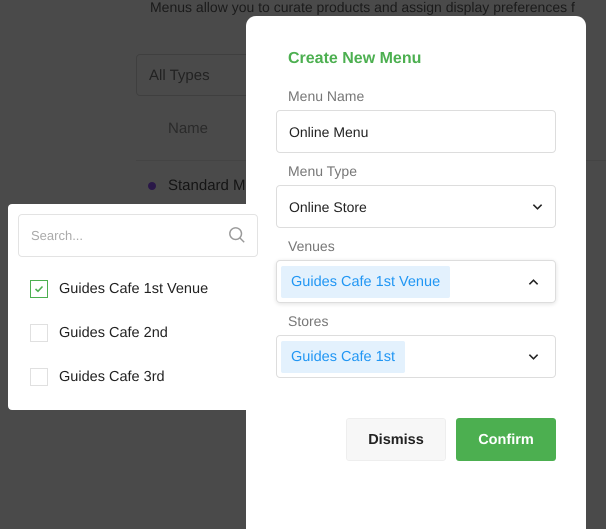 The height and width of the screenshot is (529, 606). Describe the element at coordinates (416, 206) in the screenshot. I see `select-field: Online Store` at that location.